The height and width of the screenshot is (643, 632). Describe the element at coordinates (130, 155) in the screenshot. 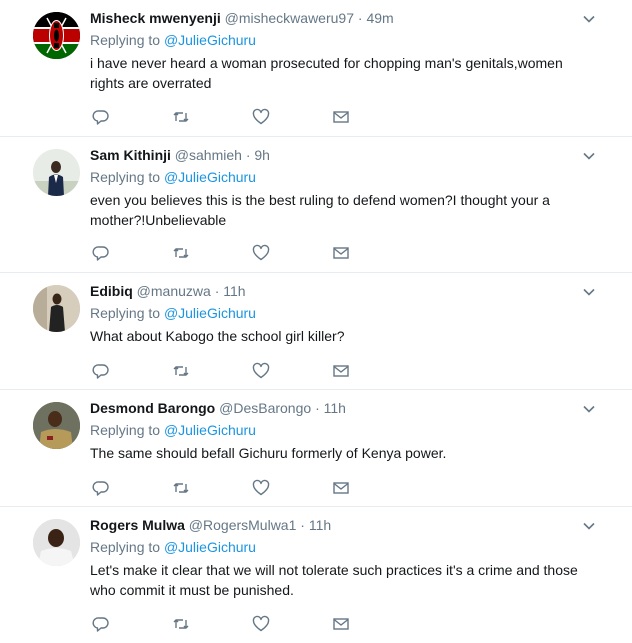

I see `display-name: Sam Kithinji` at that location.